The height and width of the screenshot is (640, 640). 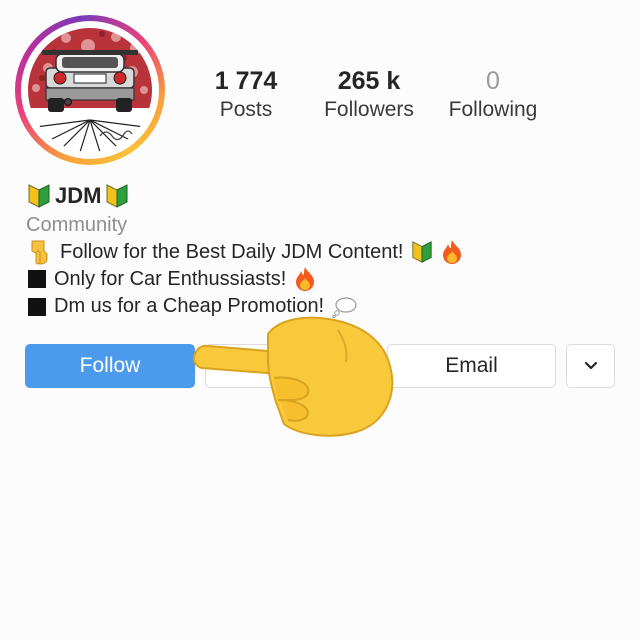 I want to click on bio-line-1: Follow for the Best Daily JDM Content!, so click(x=245, y=252).